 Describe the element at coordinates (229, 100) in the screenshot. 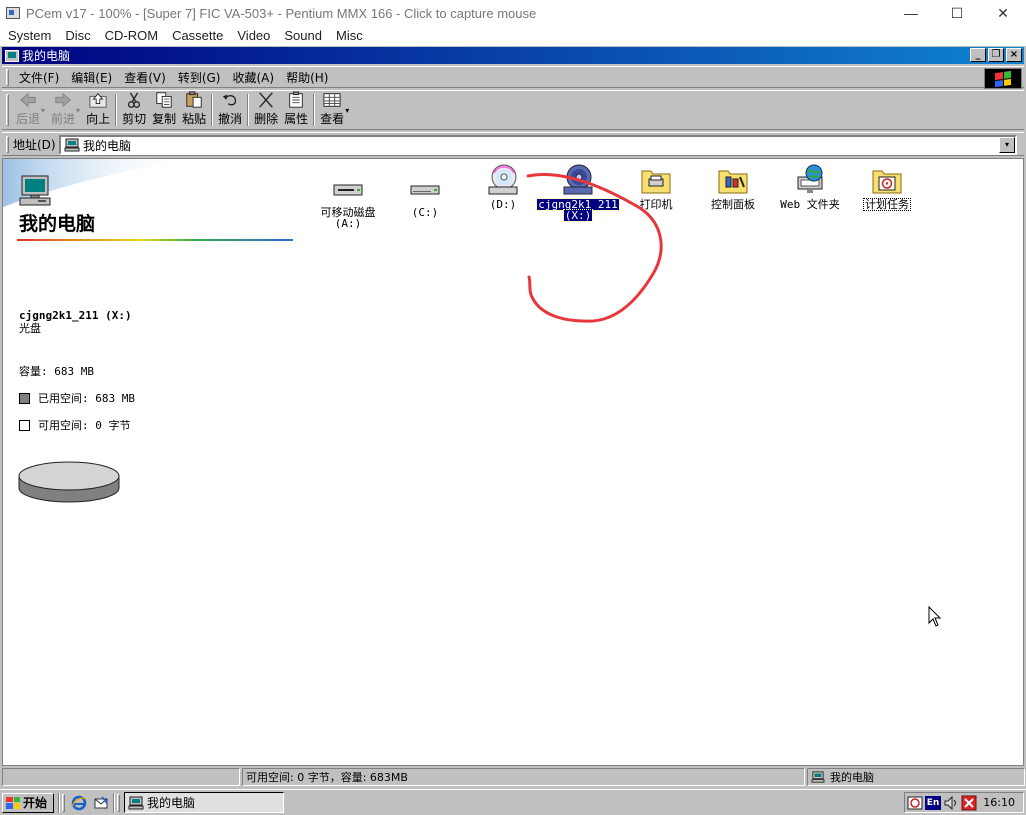

I see `undo-arrow-icon` at that location.